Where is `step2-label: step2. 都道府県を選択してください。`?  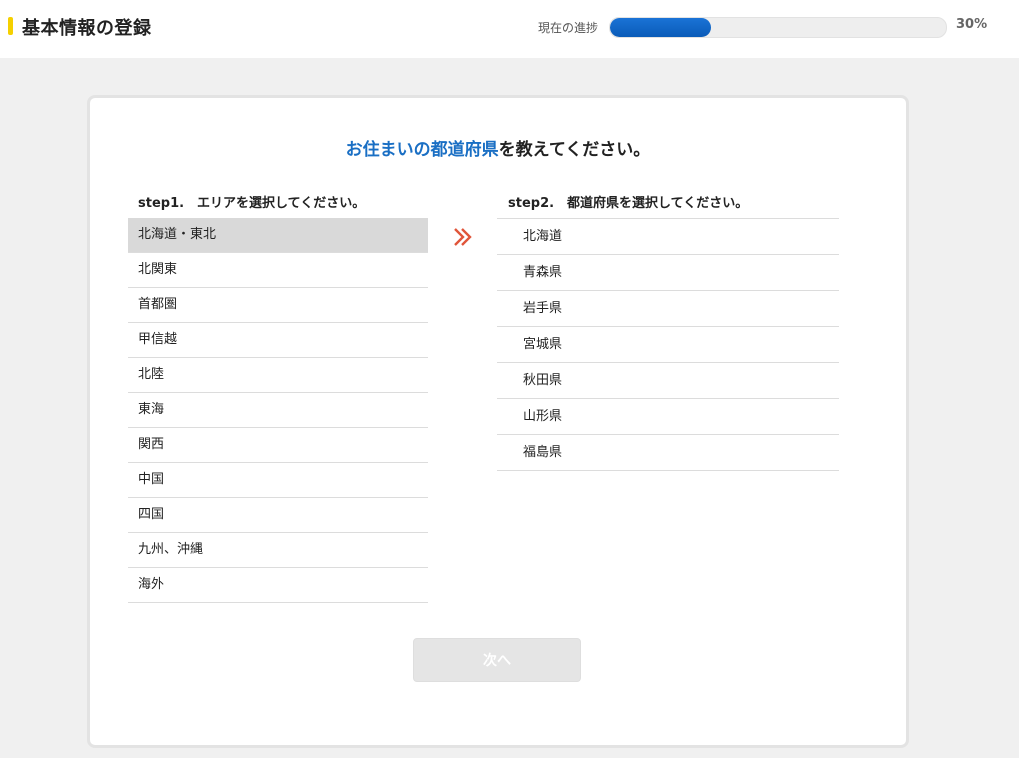
step2-label: step2. 都道府県を選択してください。 is located at coordinates (628, 203).